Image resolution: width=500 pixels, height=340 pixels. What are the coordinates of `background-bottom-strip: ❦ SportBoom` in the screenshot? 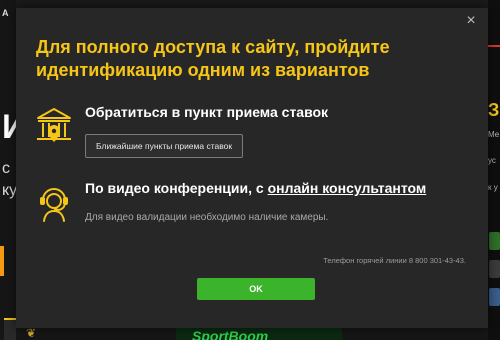 It's located at (252, 333).